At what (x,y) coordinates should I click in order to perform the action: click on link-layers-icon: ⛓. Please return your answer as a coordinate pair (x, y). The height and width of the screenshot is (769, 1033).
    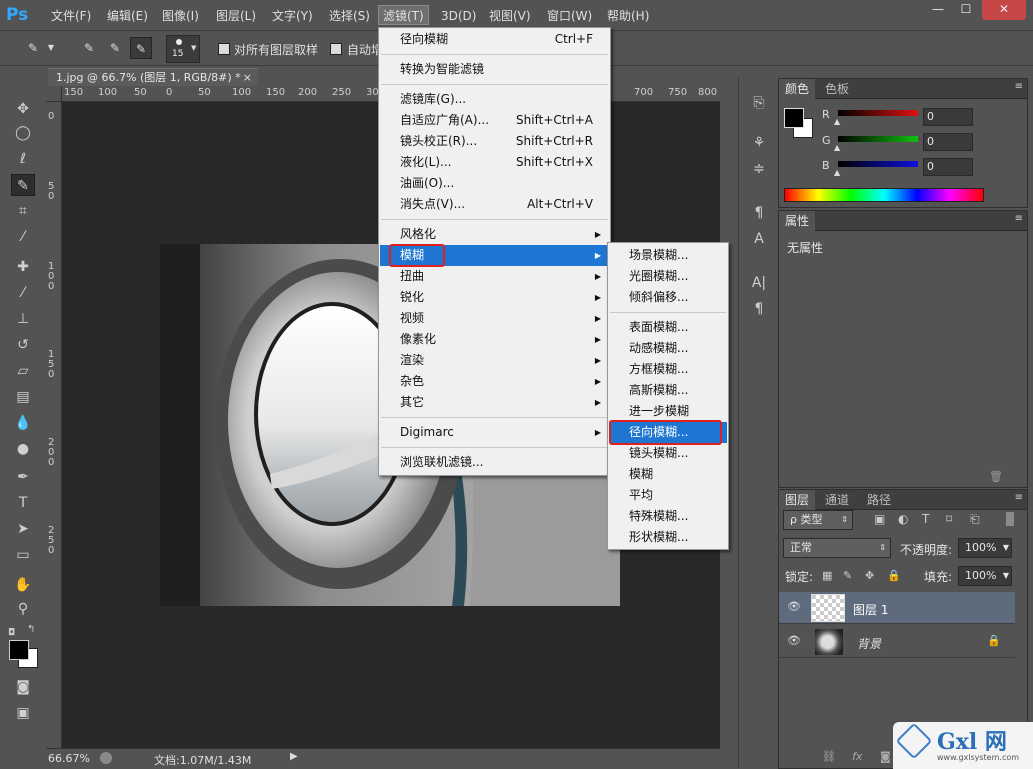
    Looking at the image, I should click on (829, 756).